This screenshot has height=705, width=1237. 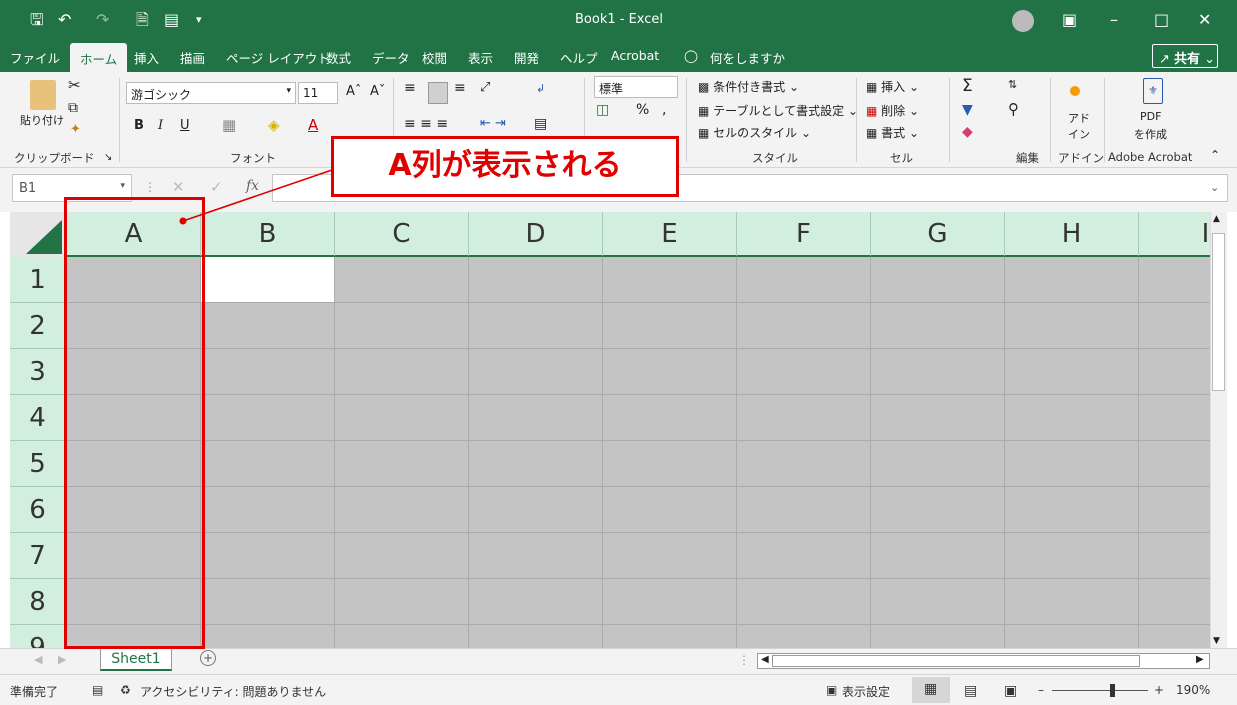 I want to click on callout-text: A列が表示される, so click(x=505, y=165).